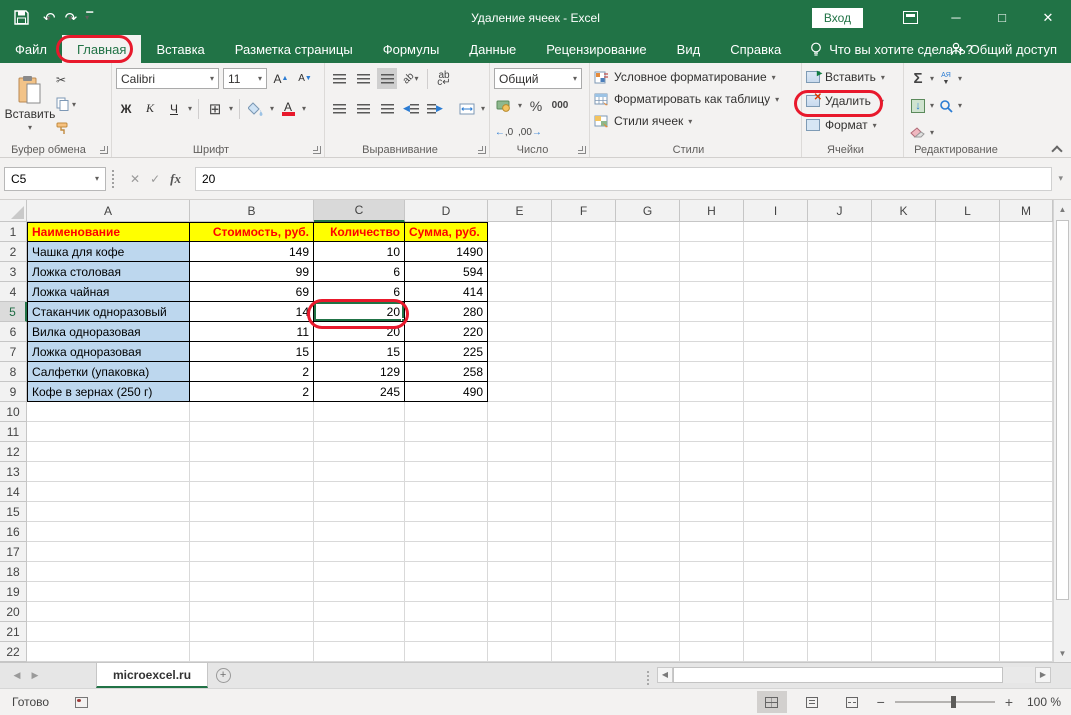  What do you see at coordinates (135, 179) in the screenshot?
I see `cancel-entry-icon: ✕` at bounding box center [135, 179].